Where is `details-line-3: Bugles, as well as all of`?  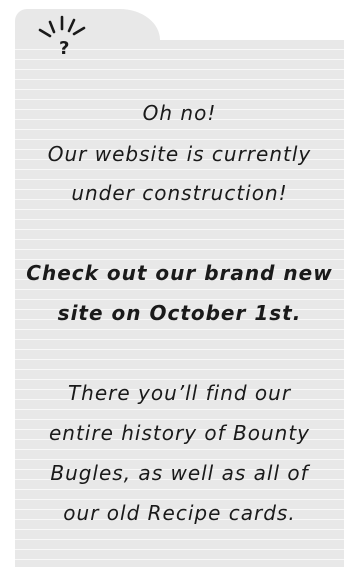
details-line-3: Bugles, as well as all of is located at coordinates (179, 473).